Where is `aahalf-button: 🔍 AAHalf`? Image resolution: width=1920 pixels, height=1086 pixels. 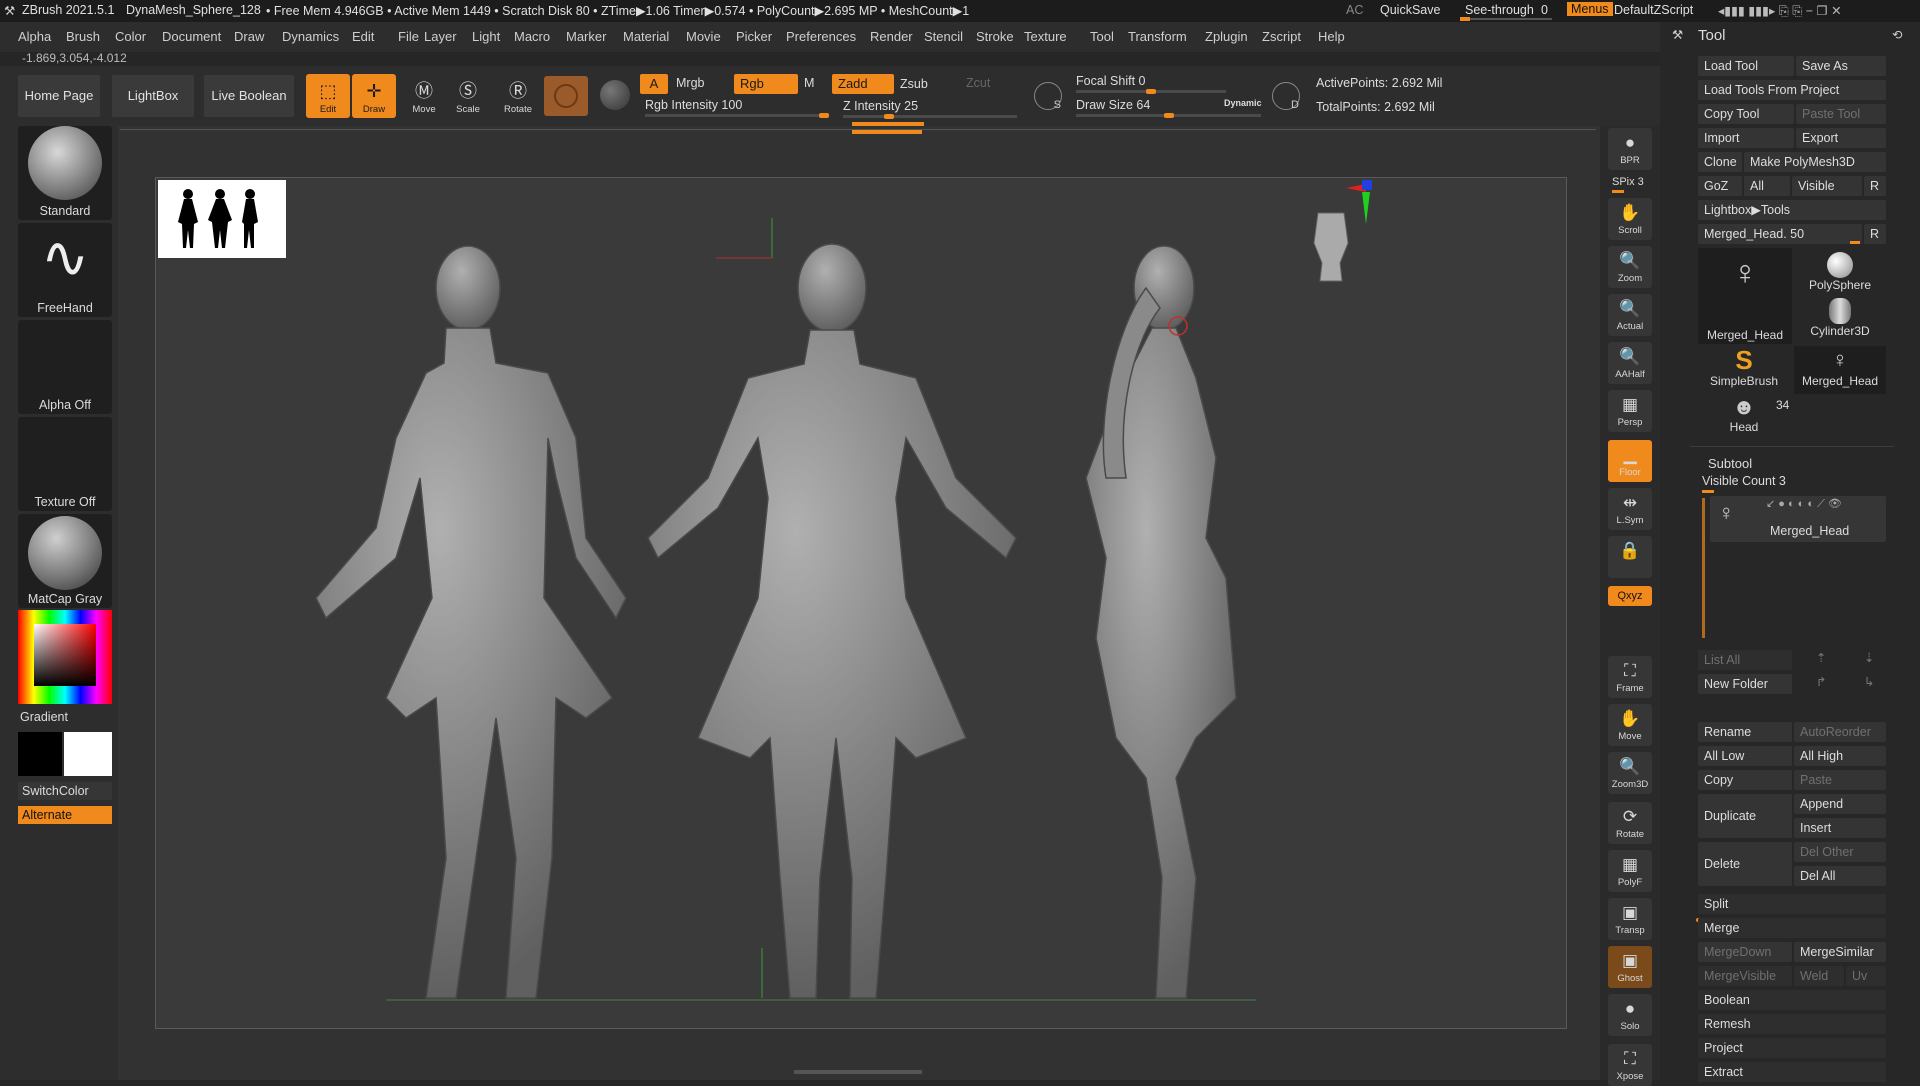 aahalf-button: 🔍 AAHalf is located at coordinates (1630, 363).